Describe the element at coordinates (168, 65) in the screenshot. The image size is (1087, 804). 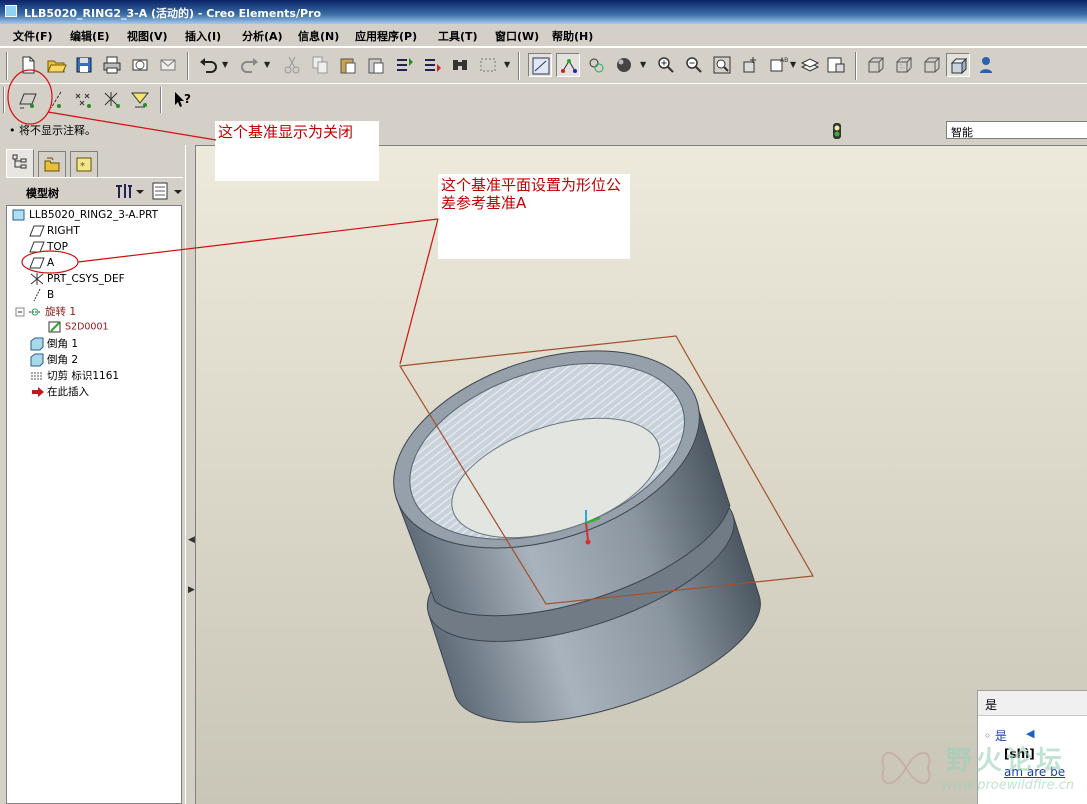
I see `email-link-icon` at that location.